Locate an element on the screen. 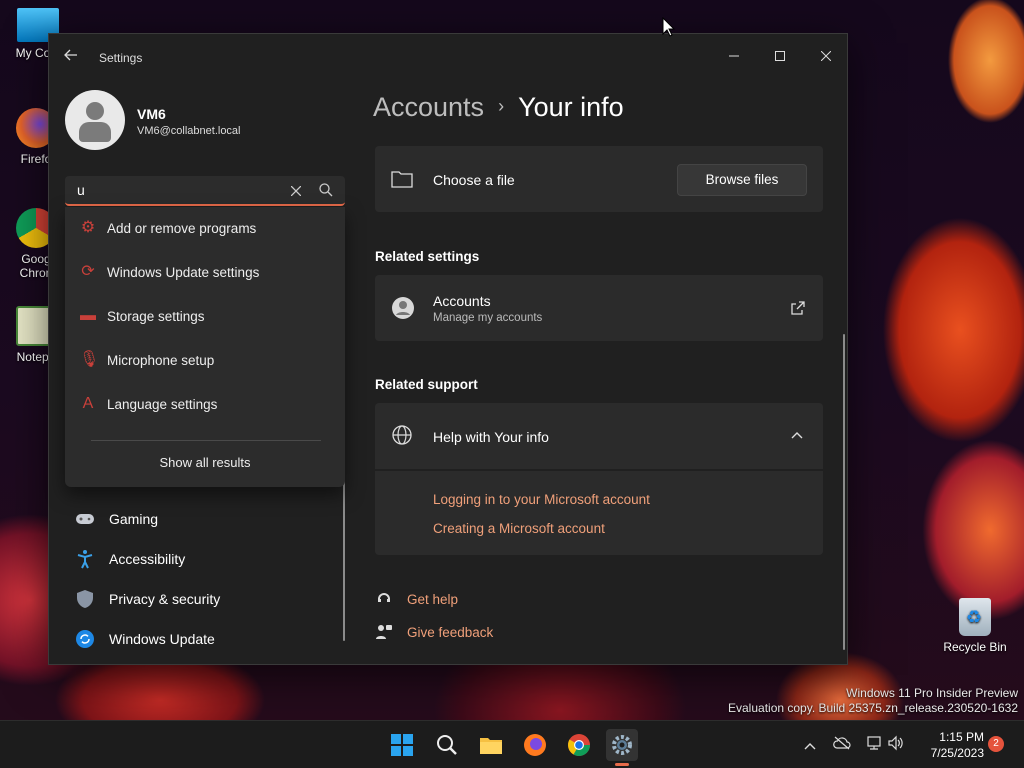  clock-date: 7/25/2023 is located at coordinates (957, 753).